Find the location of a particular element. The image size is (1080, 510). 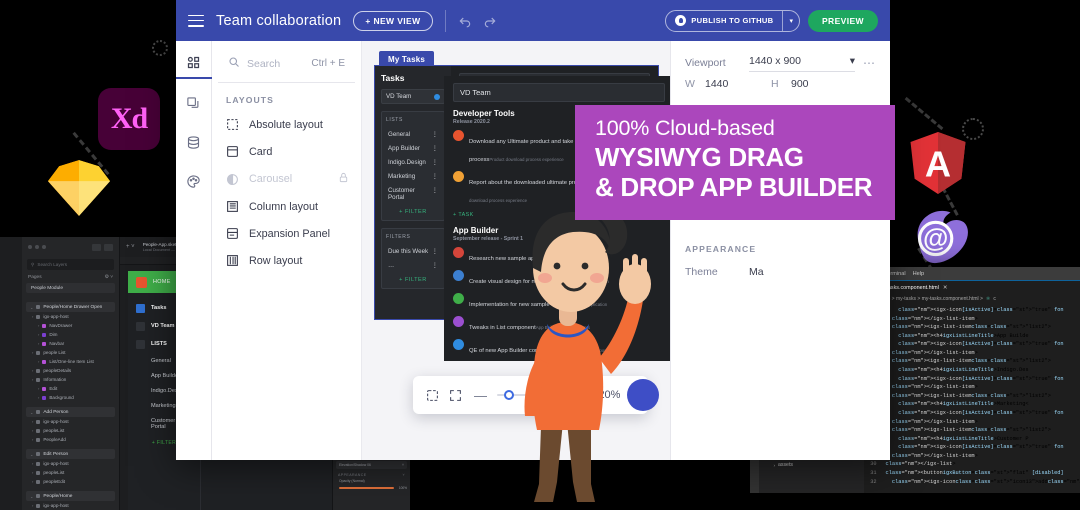

layout-item-card: Card is located at coordinates (286, 151).